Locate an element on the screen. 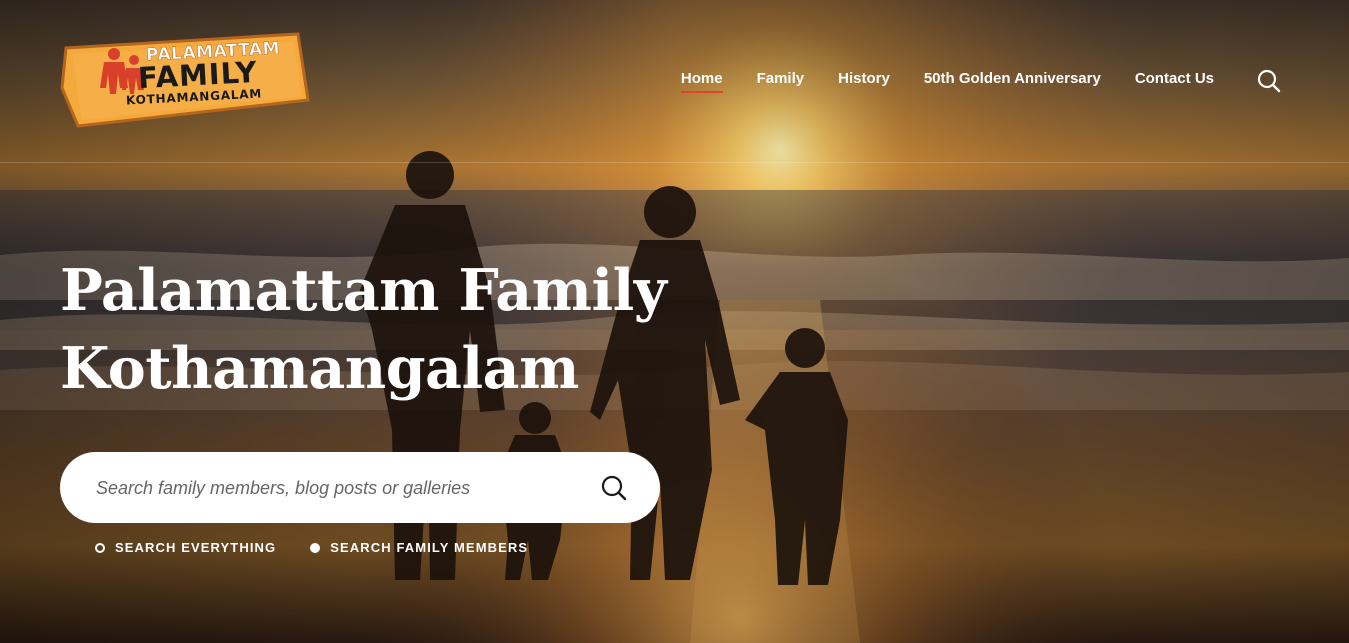  hero-search-input is located at coordinates (336, 488).